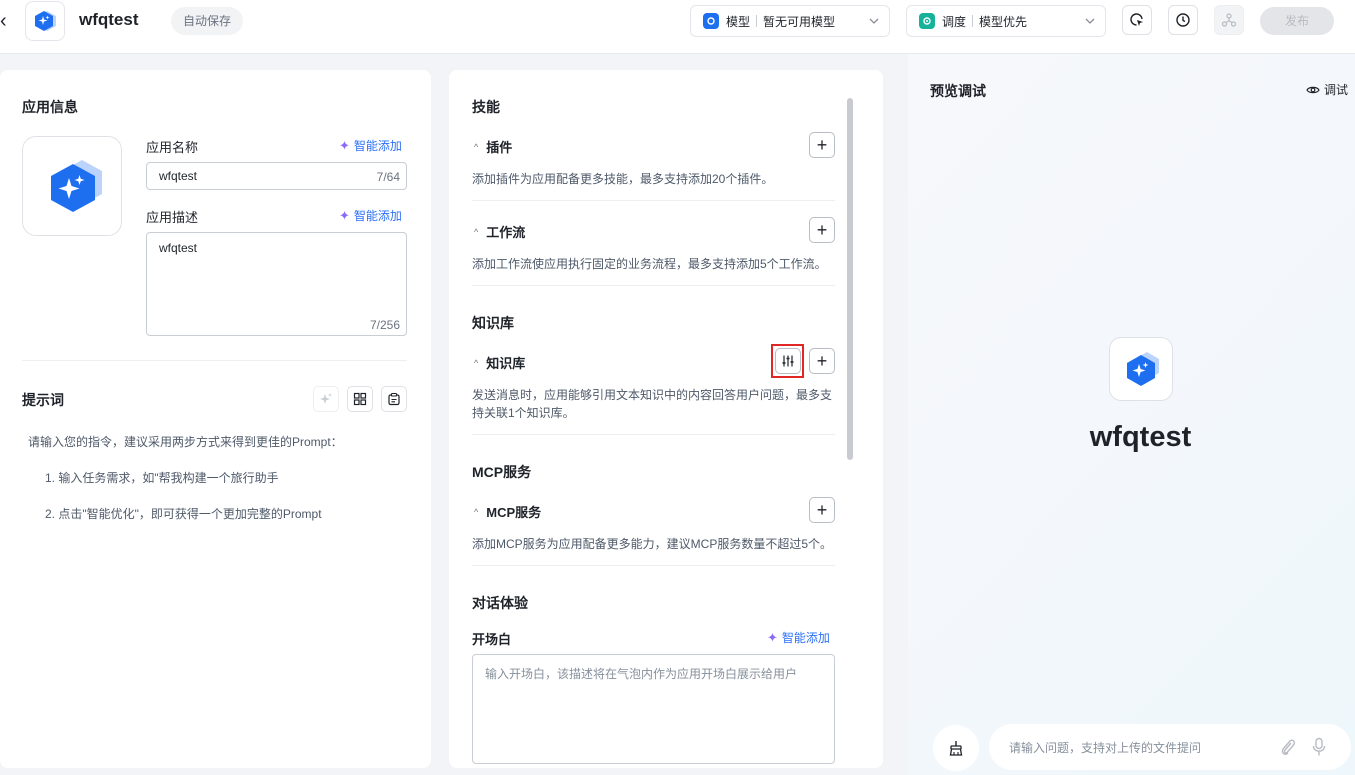  Describe the element at coordinates (1319, 748) in the screenshot. I see `microphone-icon` at that location.